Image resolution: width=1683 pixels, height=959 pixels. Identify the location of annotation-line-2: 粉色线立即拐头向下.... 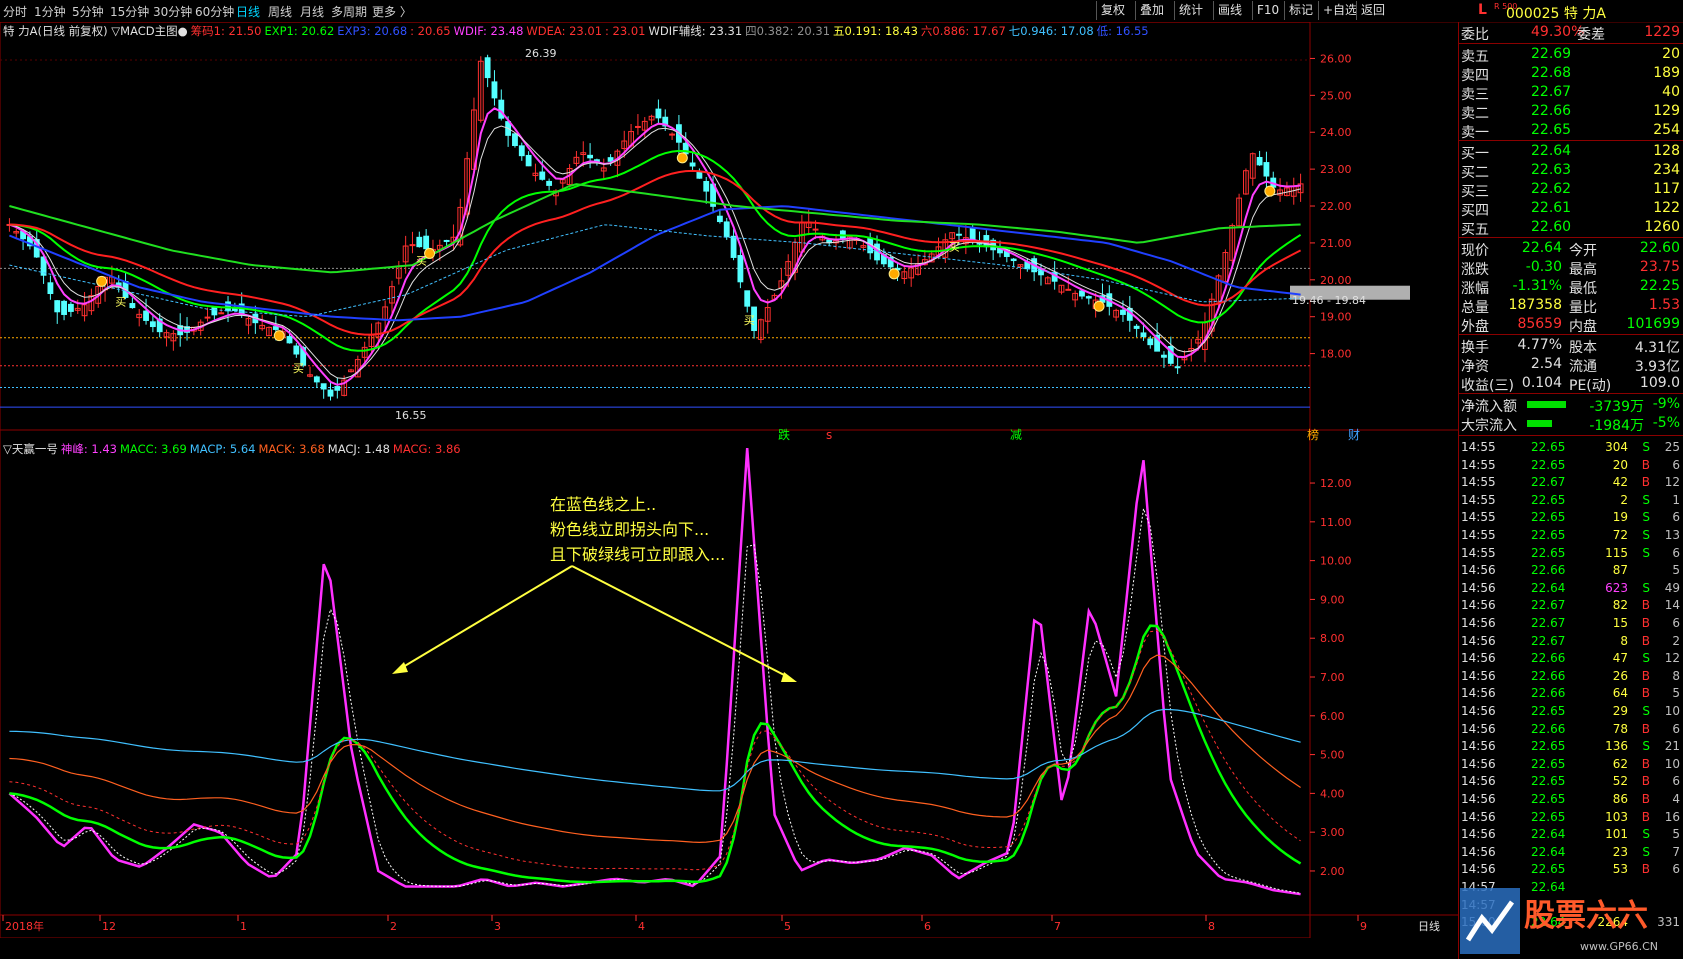
(630, 529).